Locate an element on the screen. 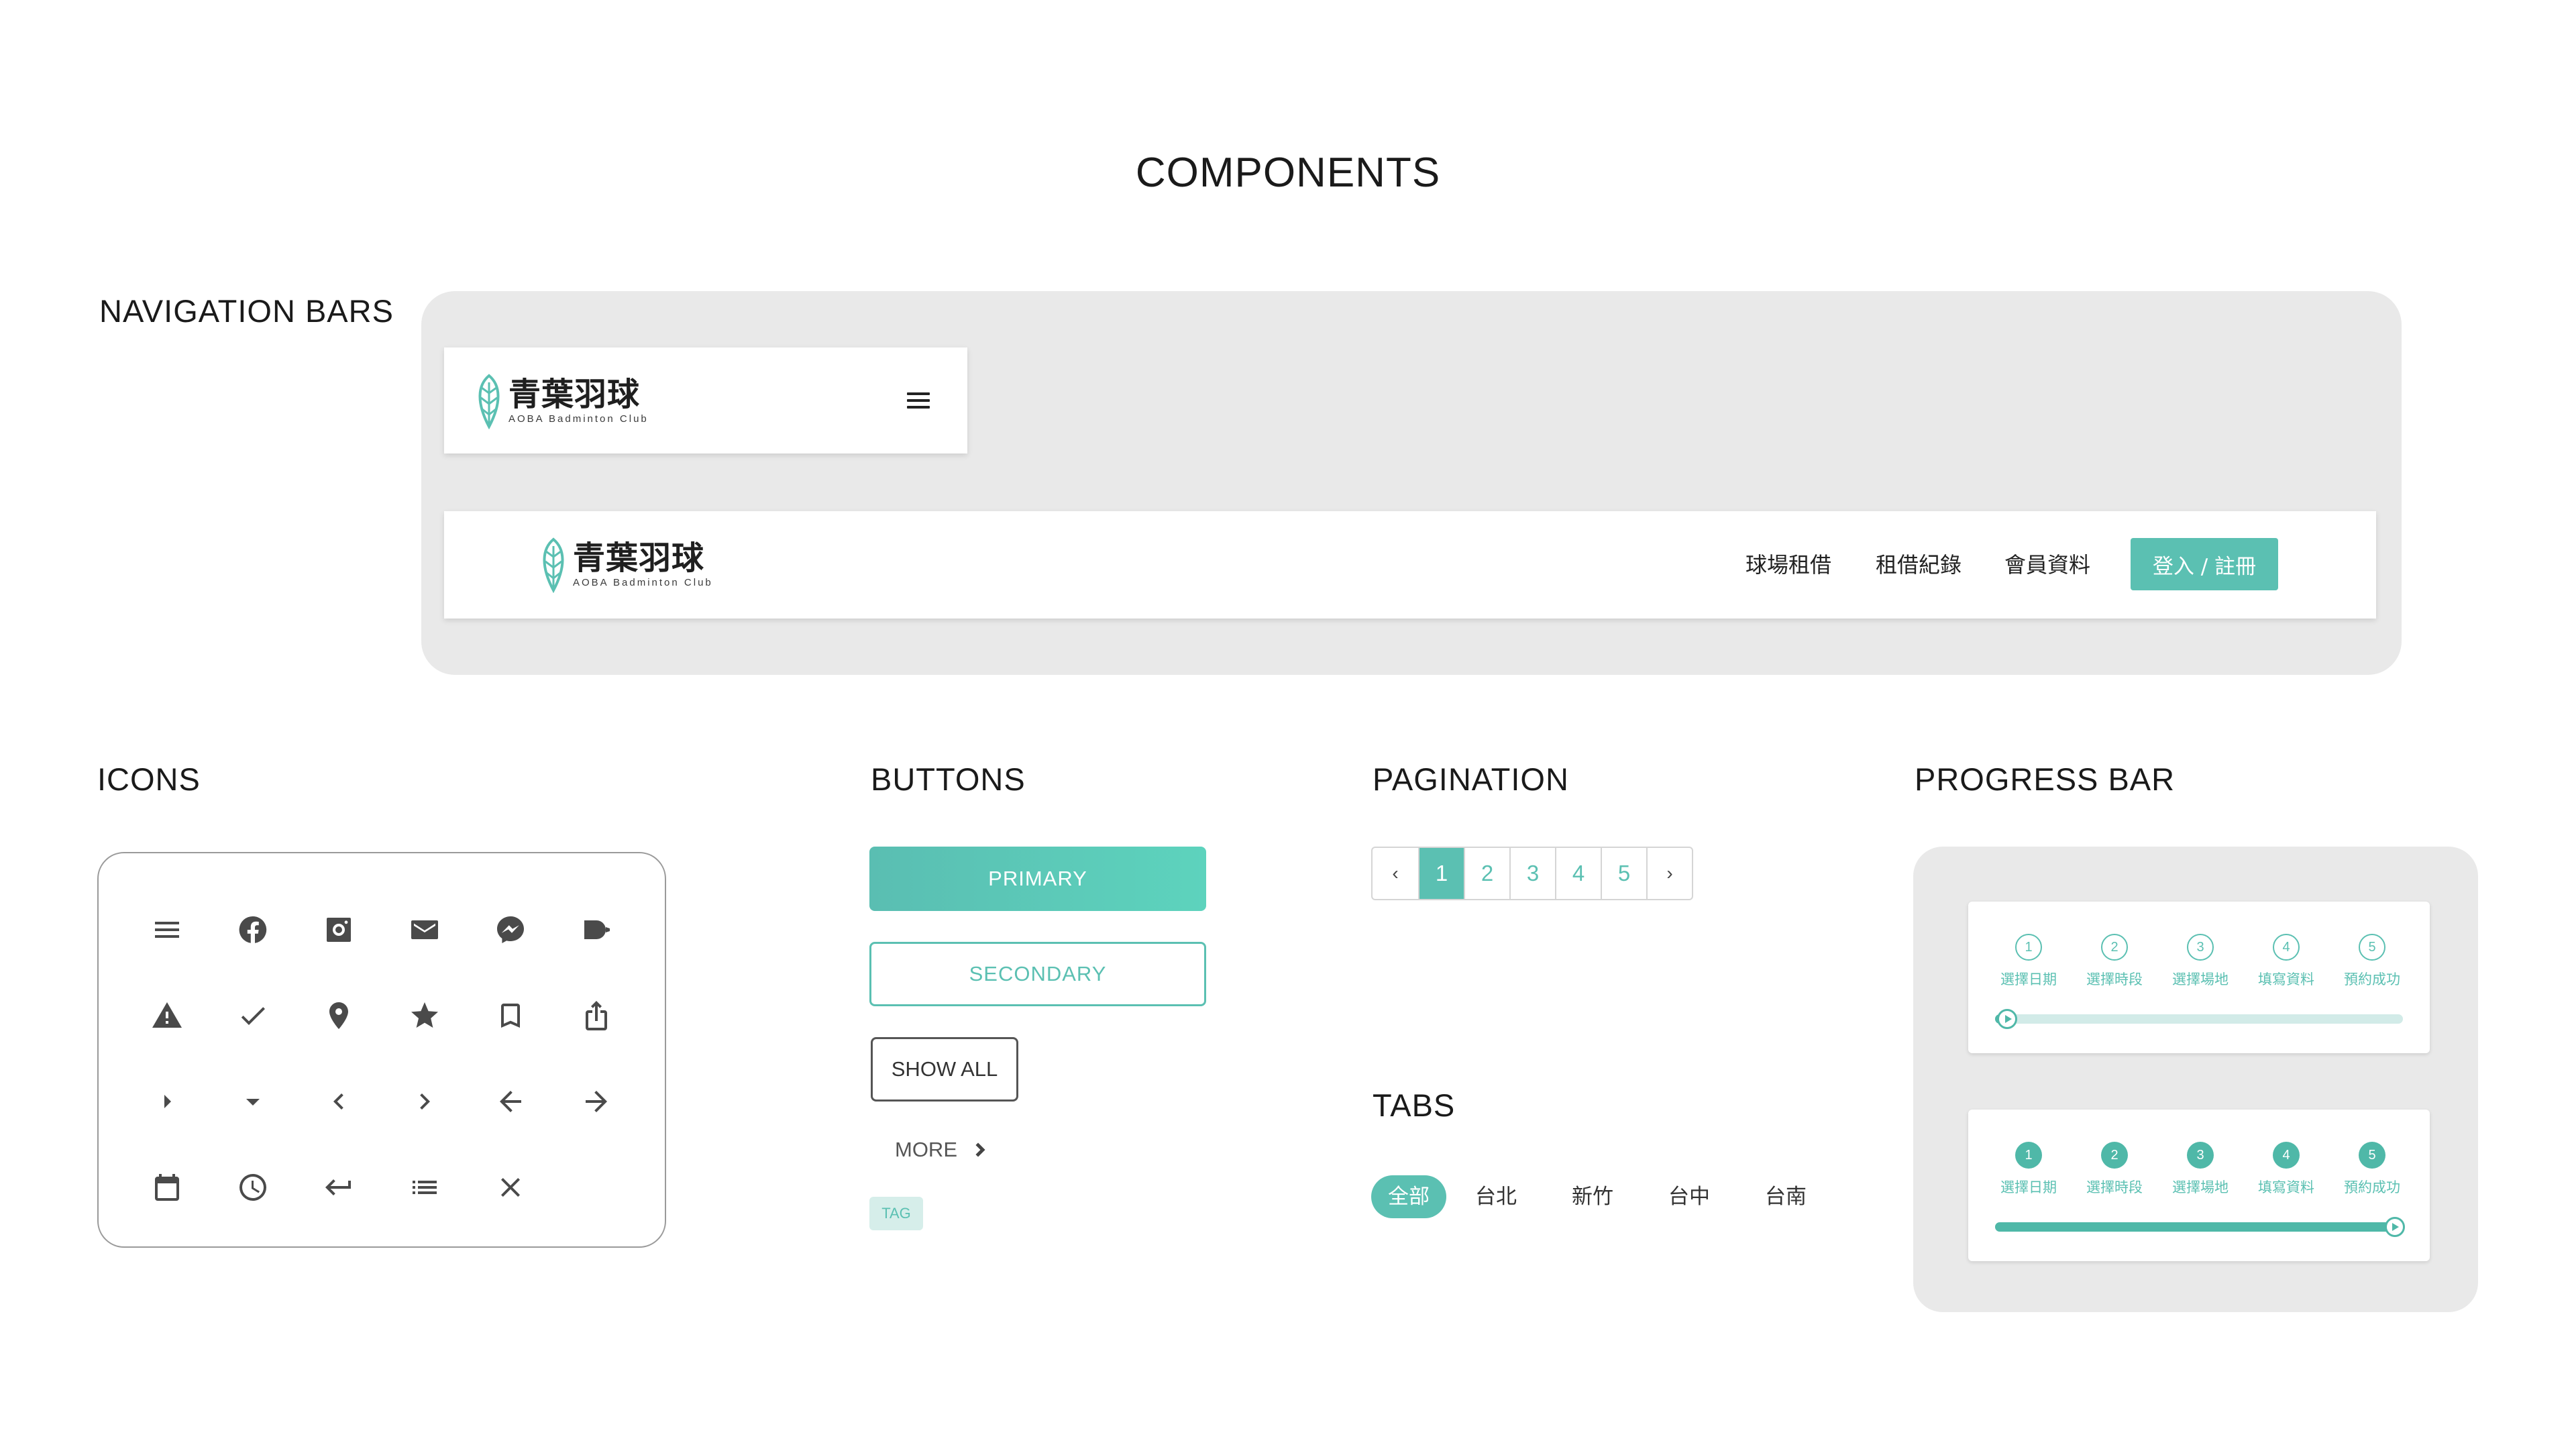 The width and height of the screenshot is (2576, 1449). close-icon is located at coordinates (510, 1187).